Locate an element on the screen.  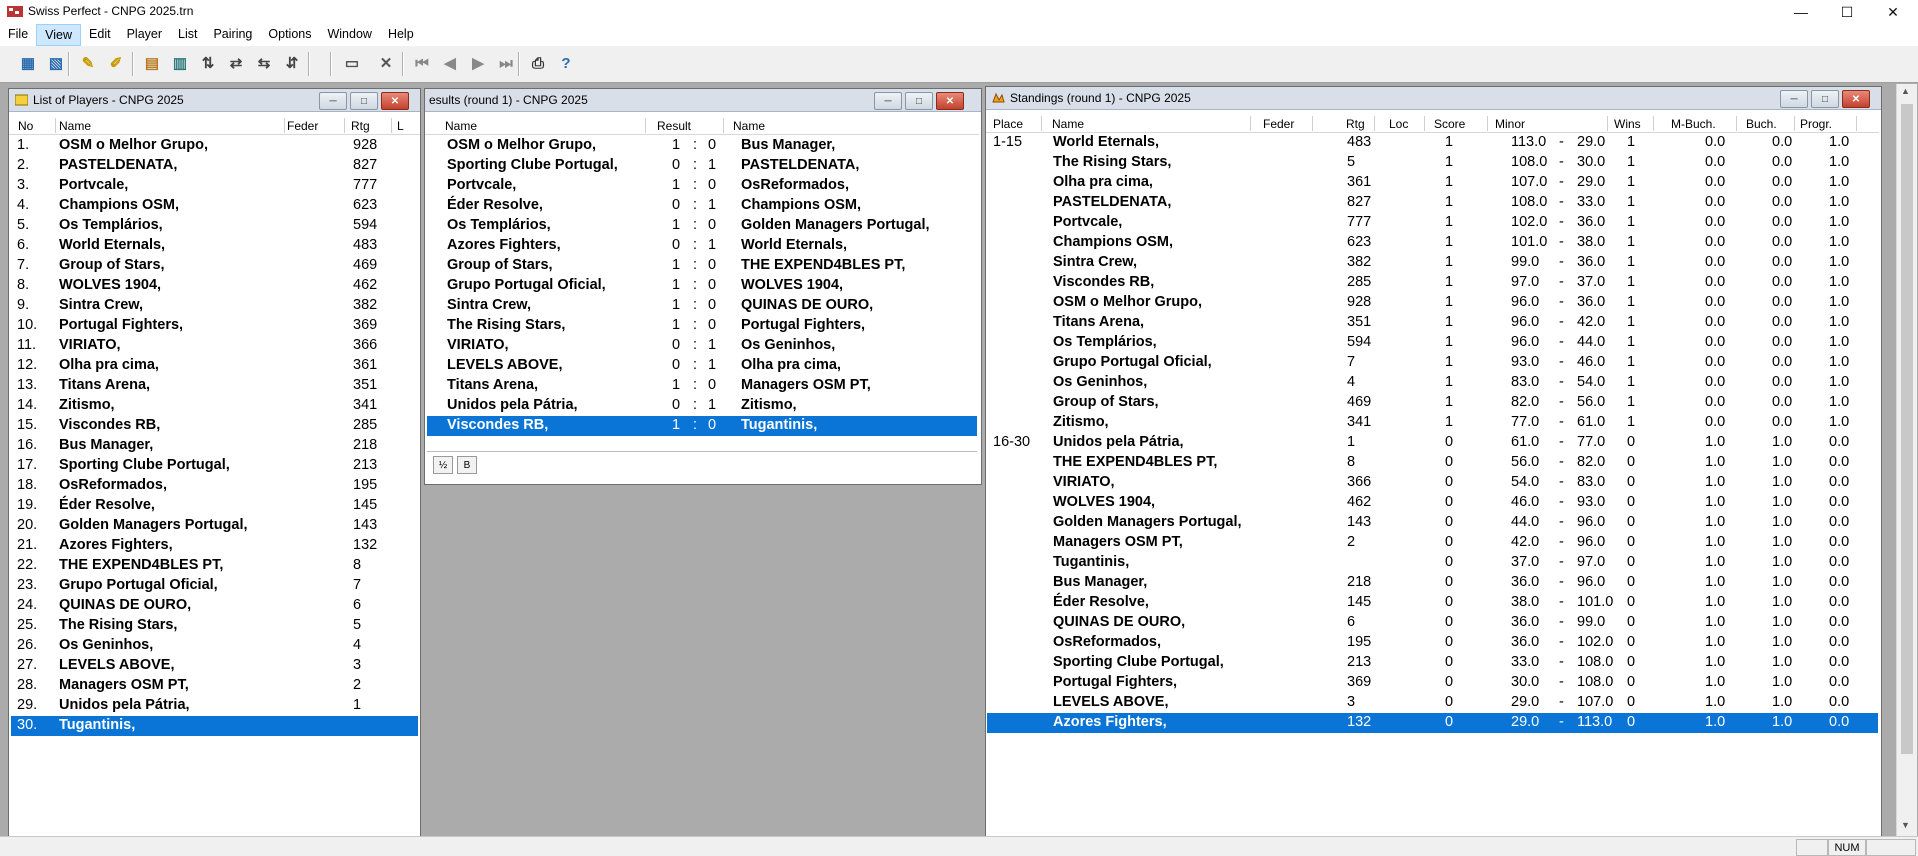
edit-player-icon: ✎ is located at coordinates (88, 63).